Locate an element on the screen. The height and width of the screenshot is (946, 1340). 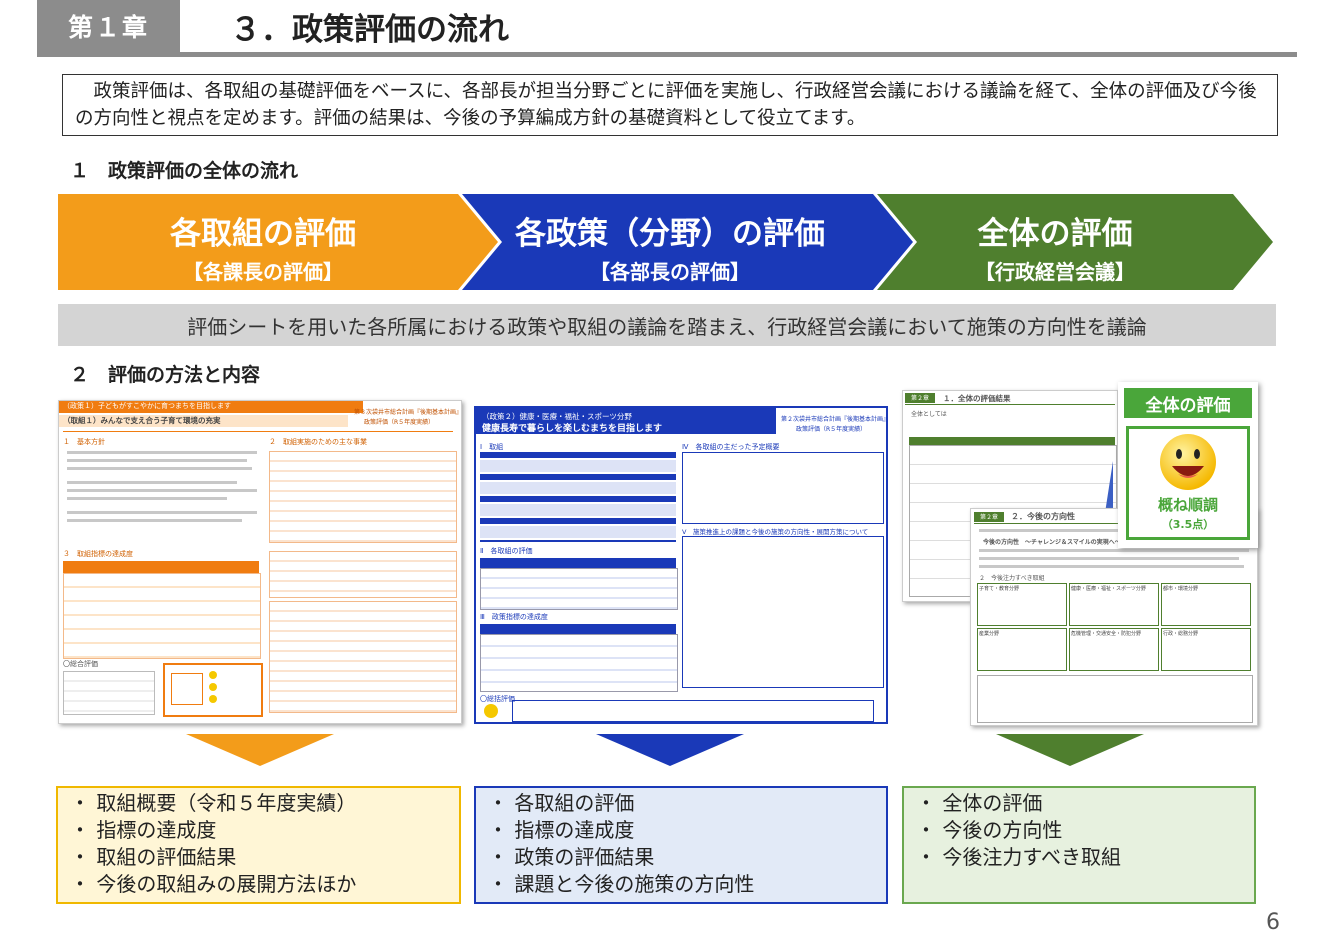
sheet-middle-sec5: Ⅴ 施策推進上の課題と今後の施策の方向性・展開方策について is located at coordinates (775, 532).